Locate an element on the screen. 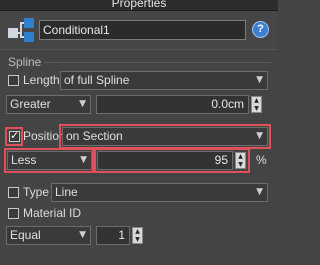  material-spinner: ▲ ▼ is located at coordinates (137, 235).